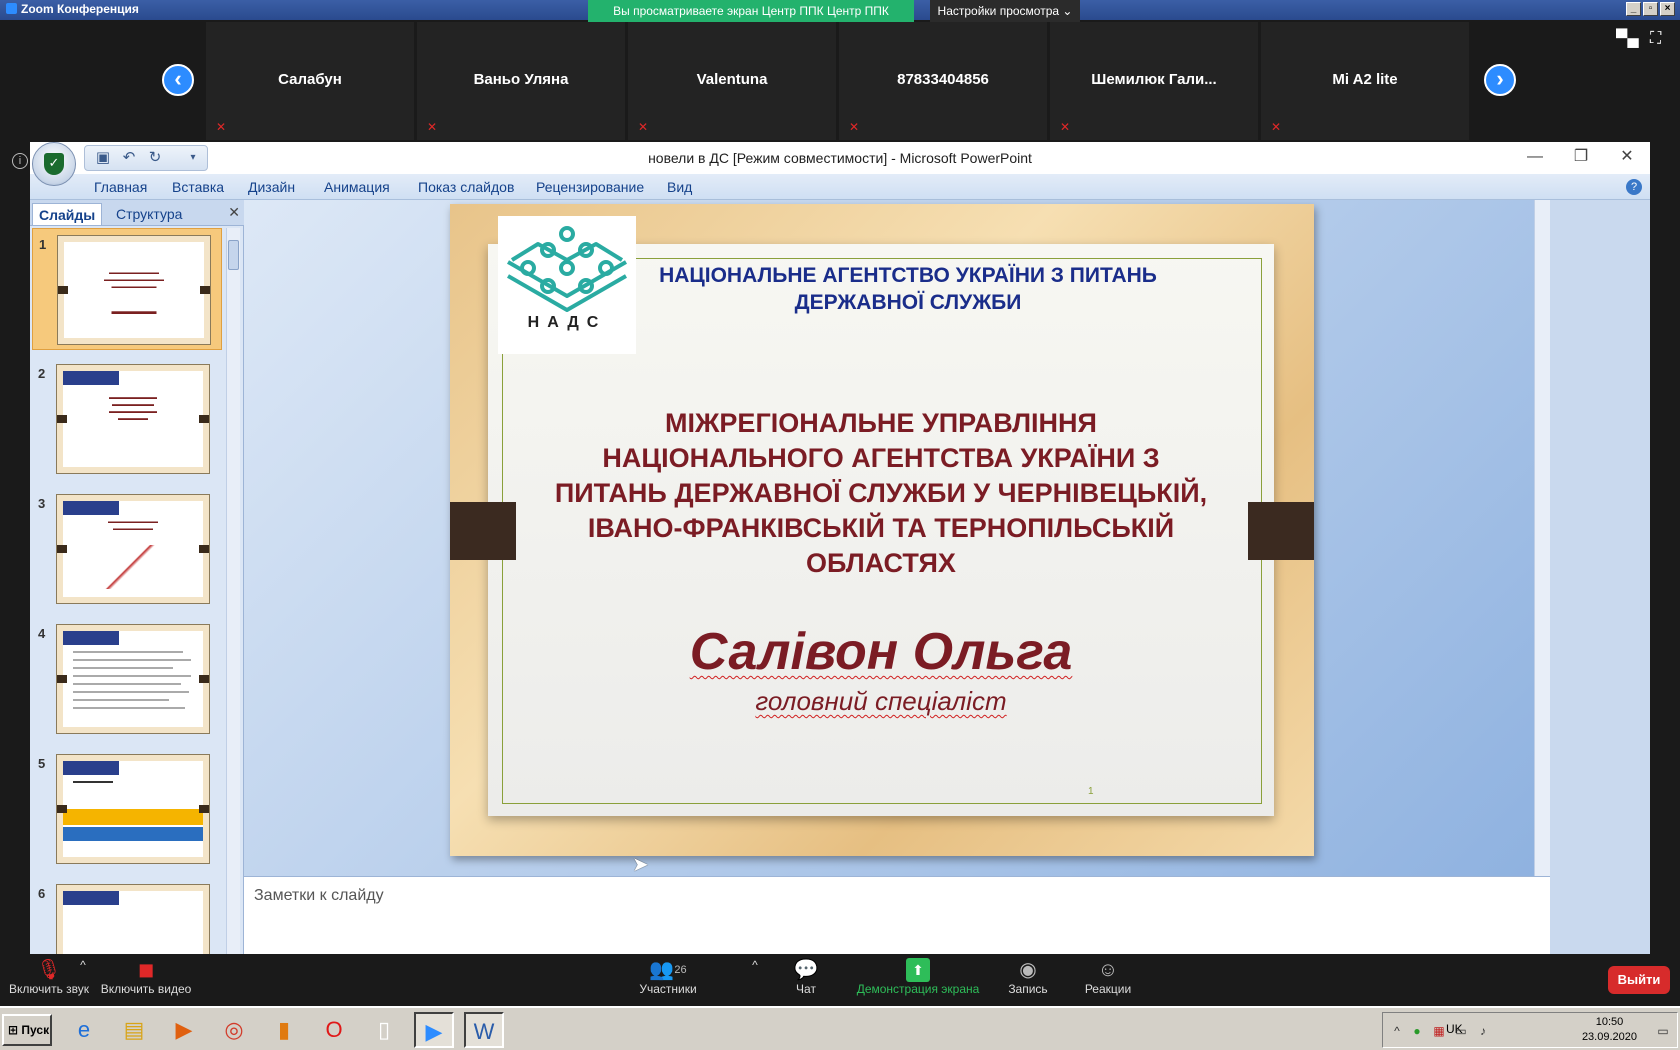 The width and height of the screenshot is (1680, 1050). What do you see at coordinates (1028, 977) in the screenshot?
I see `record-button: ◉ Запись` at bounding box center [1028, 977].